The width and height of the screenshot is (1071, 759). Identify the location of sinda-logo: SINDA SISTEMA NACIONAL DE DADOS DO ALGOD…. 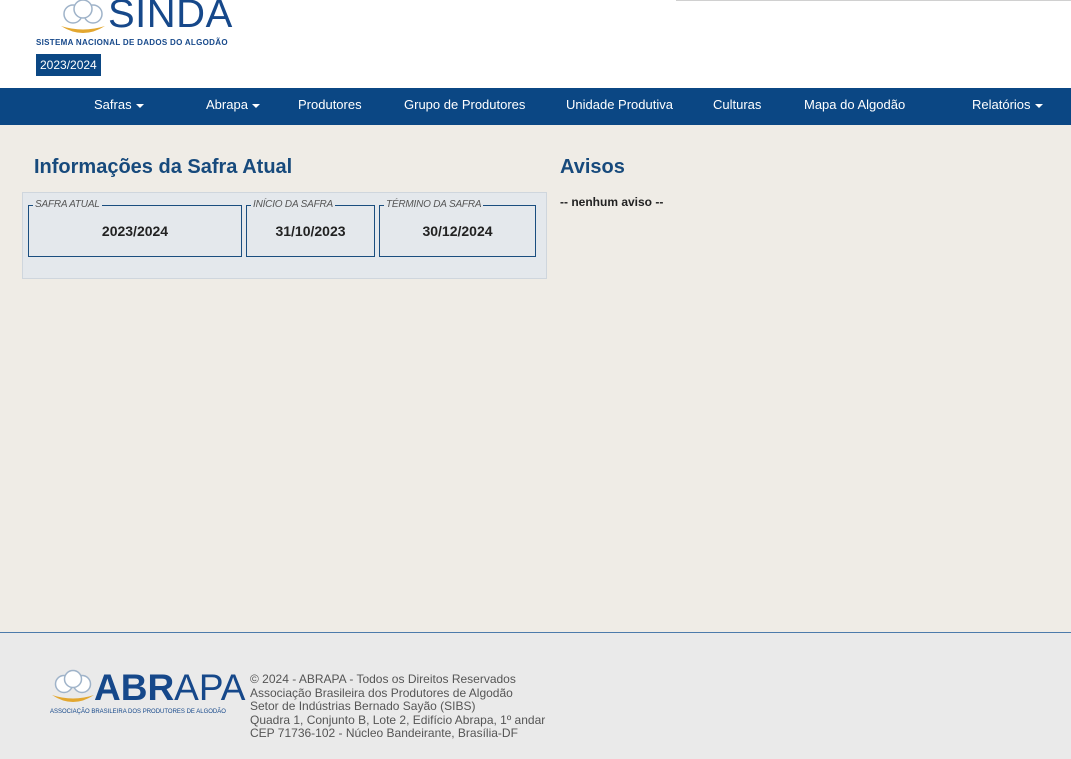
(156, 25).